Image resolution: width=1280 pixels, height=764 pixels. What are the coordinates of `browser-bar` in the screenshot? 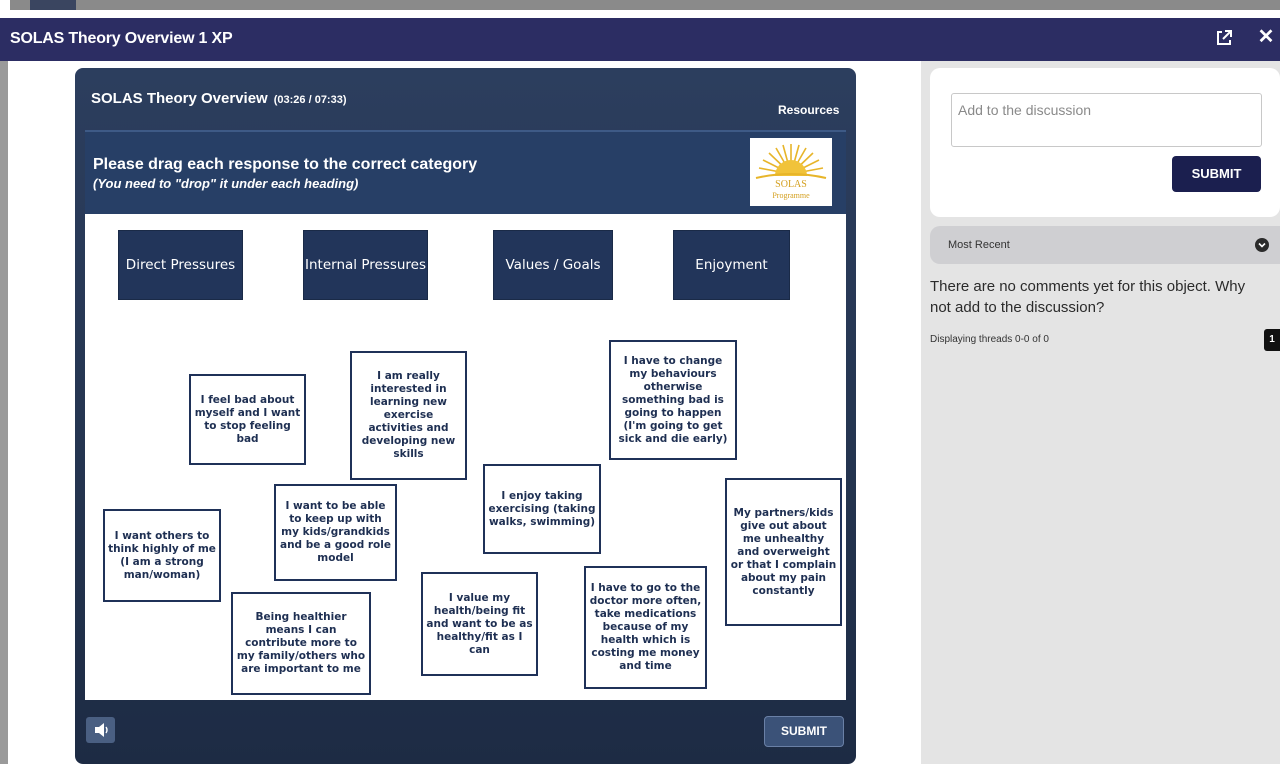 It's located at (645, 5).